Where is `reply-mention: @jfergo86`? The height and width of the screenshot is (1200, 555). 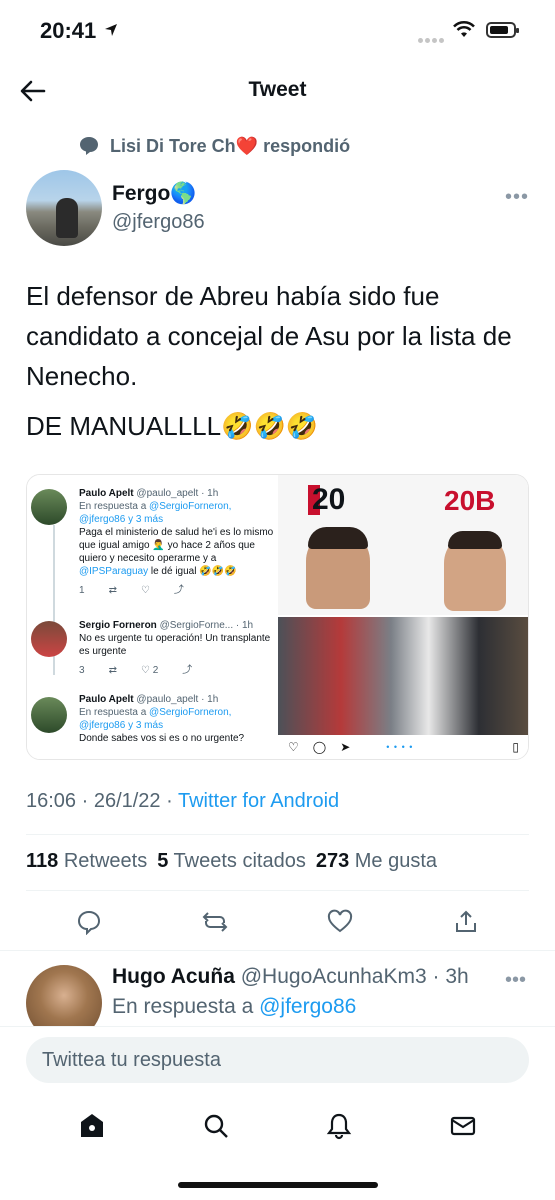
reply-mention: @jfergo86 is located at coordinates (307, 1006).